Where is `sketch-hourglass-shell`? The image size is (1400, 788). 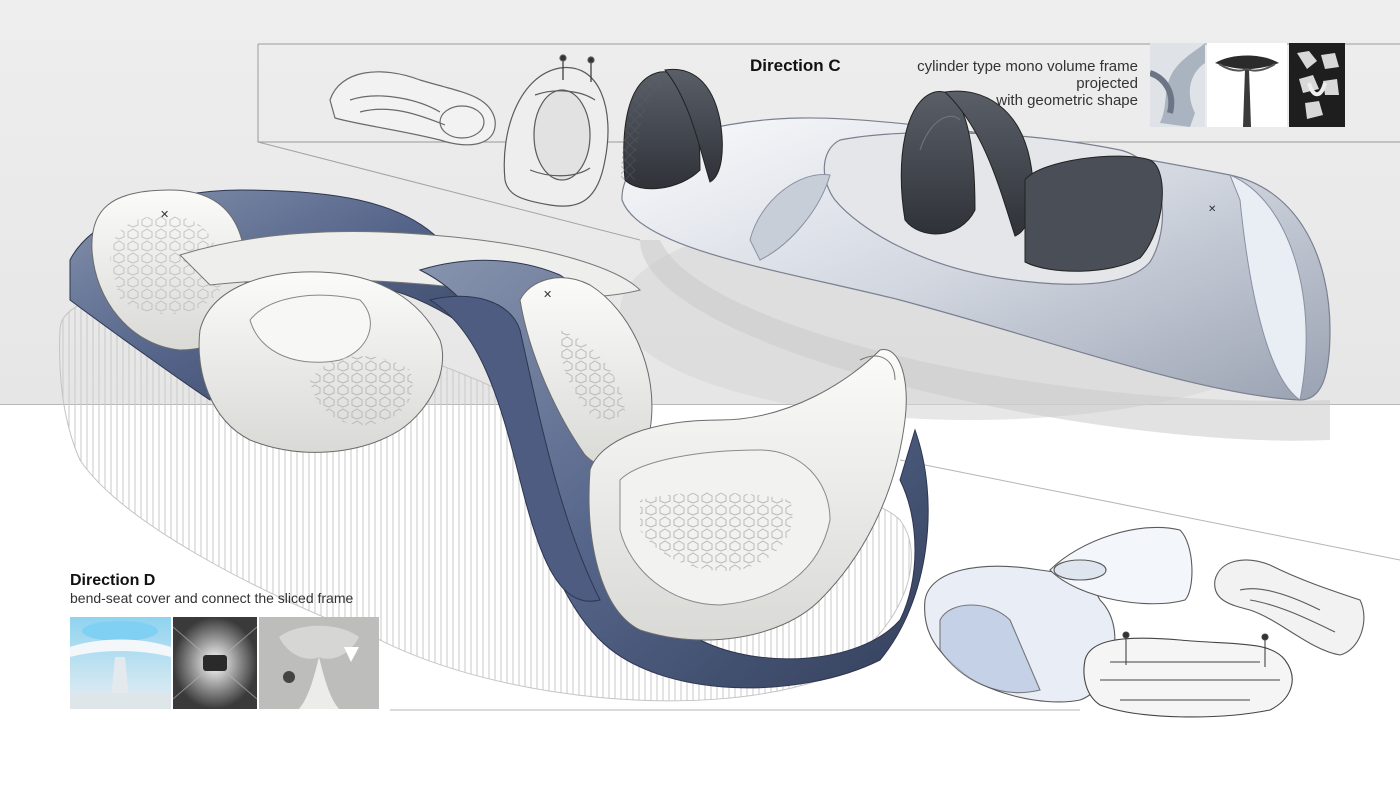 sketch-hourglass-shell is located at coordinates (1289, 607).